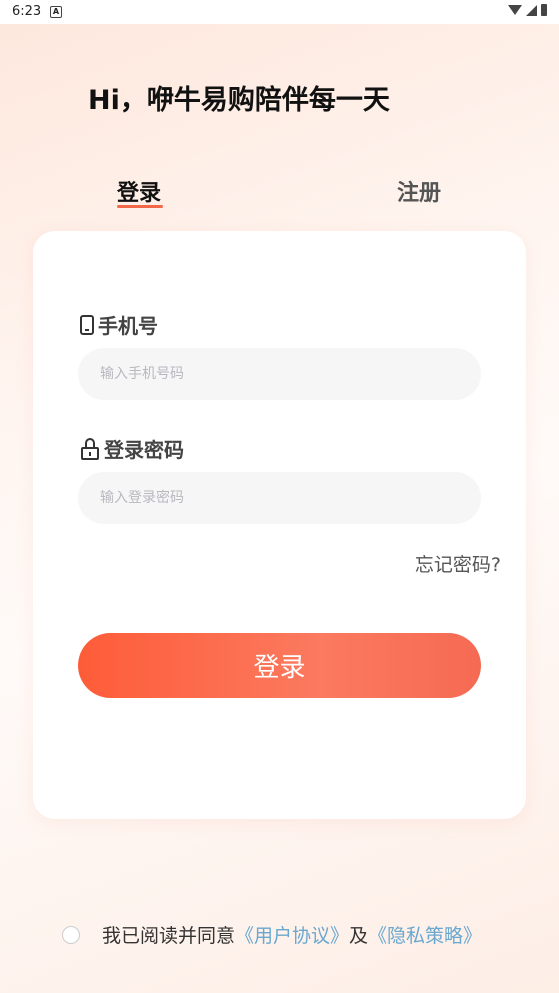 This screenshot has width=559, height=993. What do you see at coordinates (169, 936) in the screenshot?
I see `agreement-prefix: 我已阅读并同意` at bounding box center [169, 936].